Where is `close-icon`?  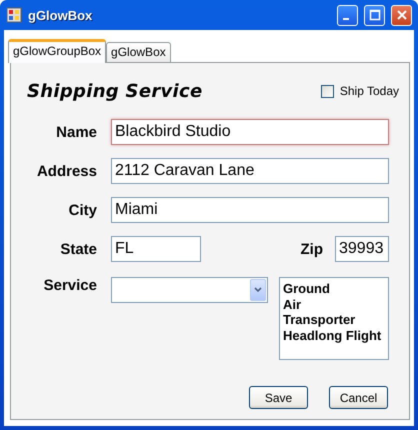
close-icon is located at coordinates (402, 15).